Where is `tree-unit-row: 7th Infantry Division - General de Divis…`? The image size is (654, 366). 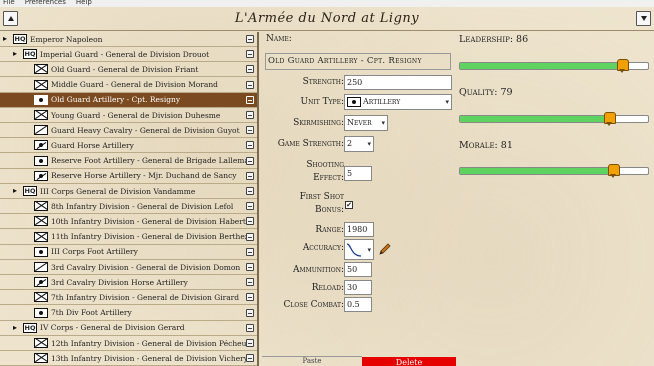 tree-unit-row: 7th Infantry Division - General de Divis… is located at coordinates (128, 298).